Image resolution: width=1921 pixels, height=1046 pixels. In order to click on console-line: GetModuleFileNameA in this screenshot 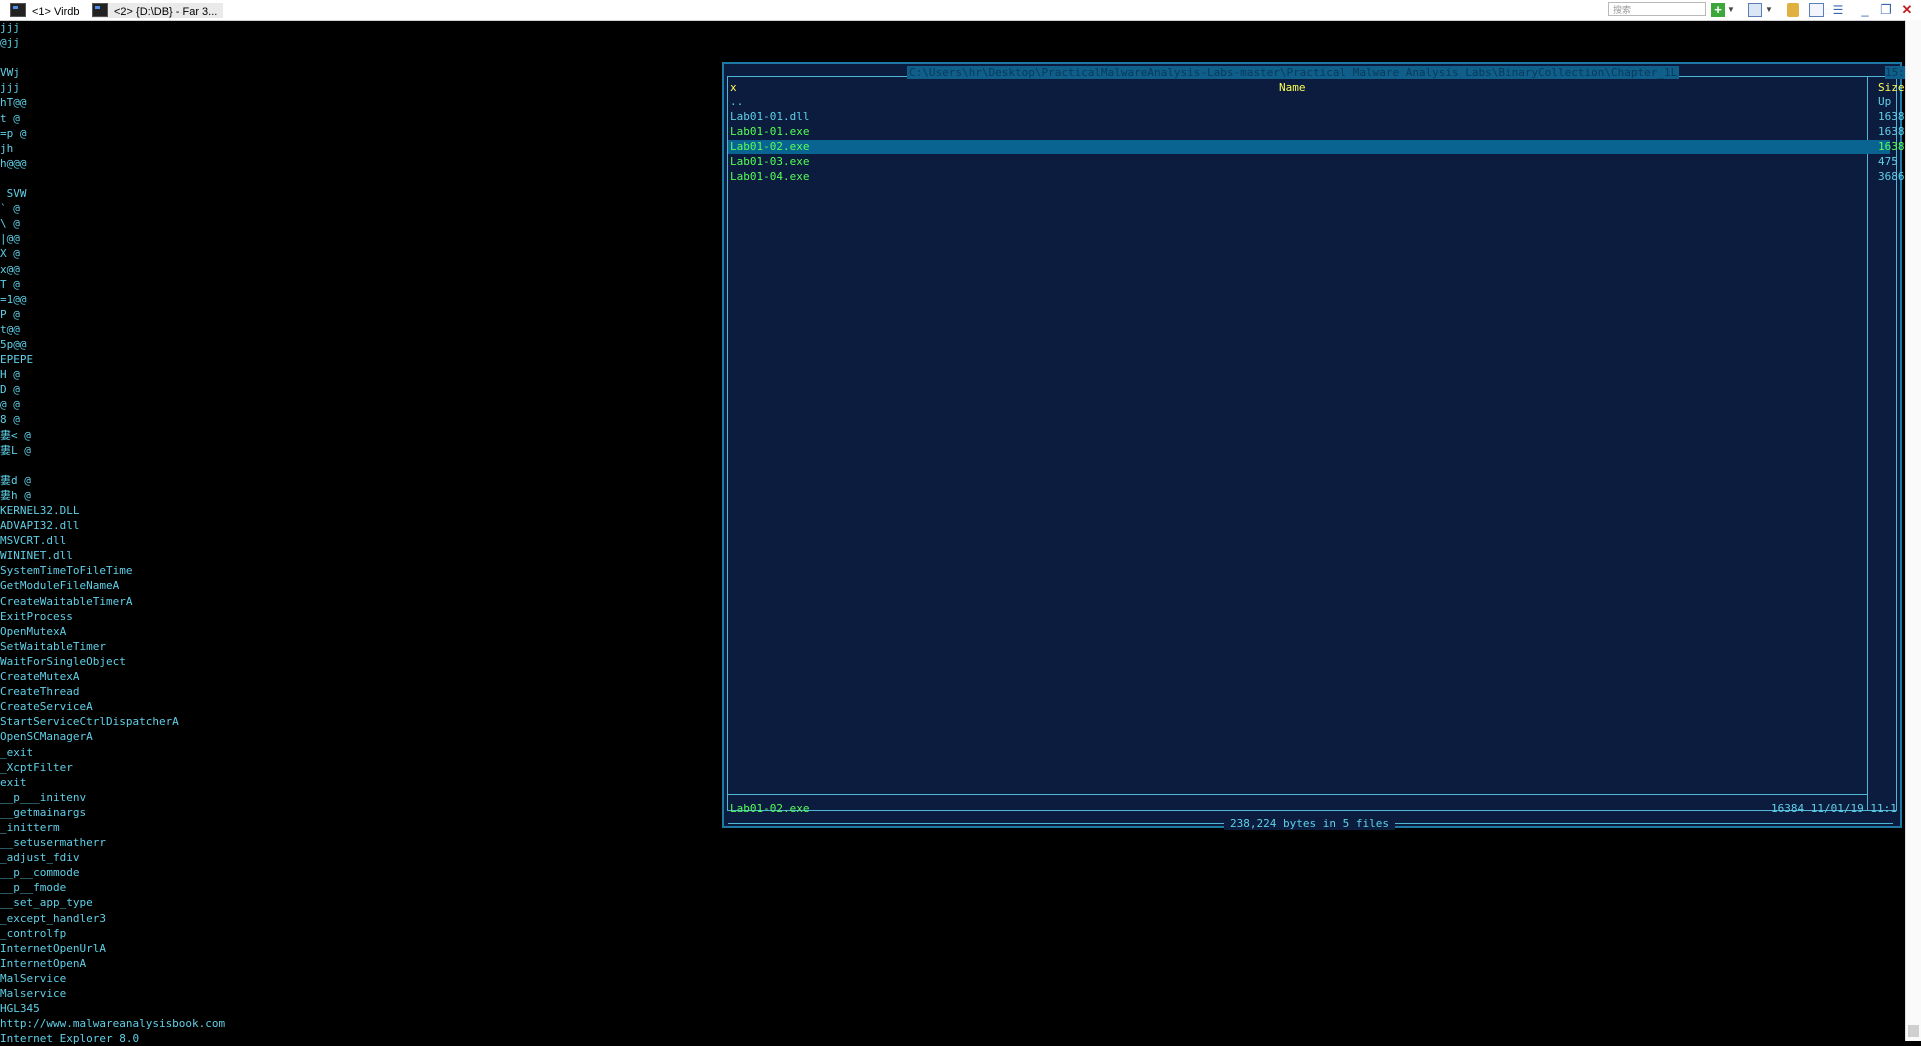, I will do `click(60, 586)`.